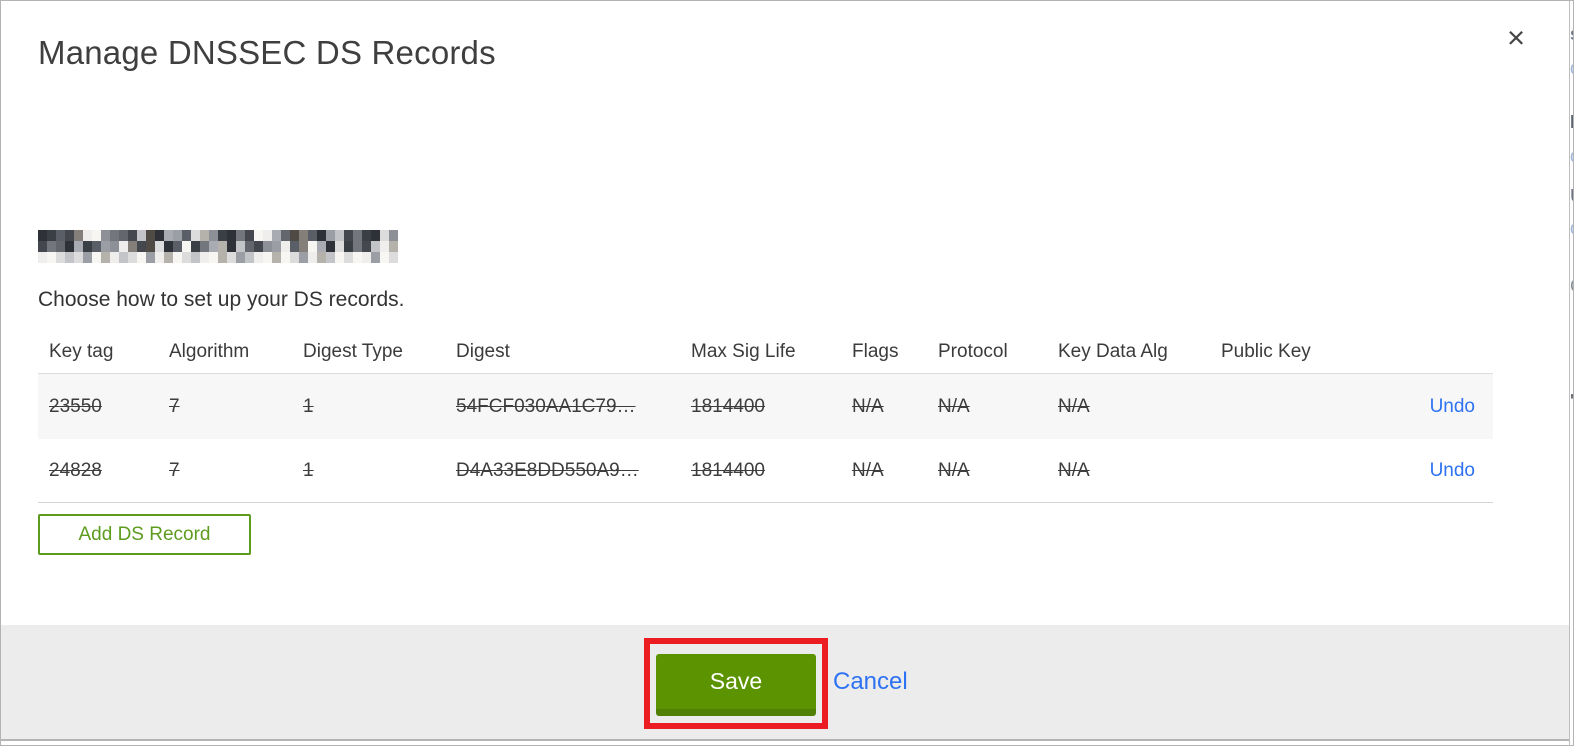  What do you see at coordinates (218, 246) in the screenshot?
I see `redacted-domain-name` at bounding box center [218, 246].